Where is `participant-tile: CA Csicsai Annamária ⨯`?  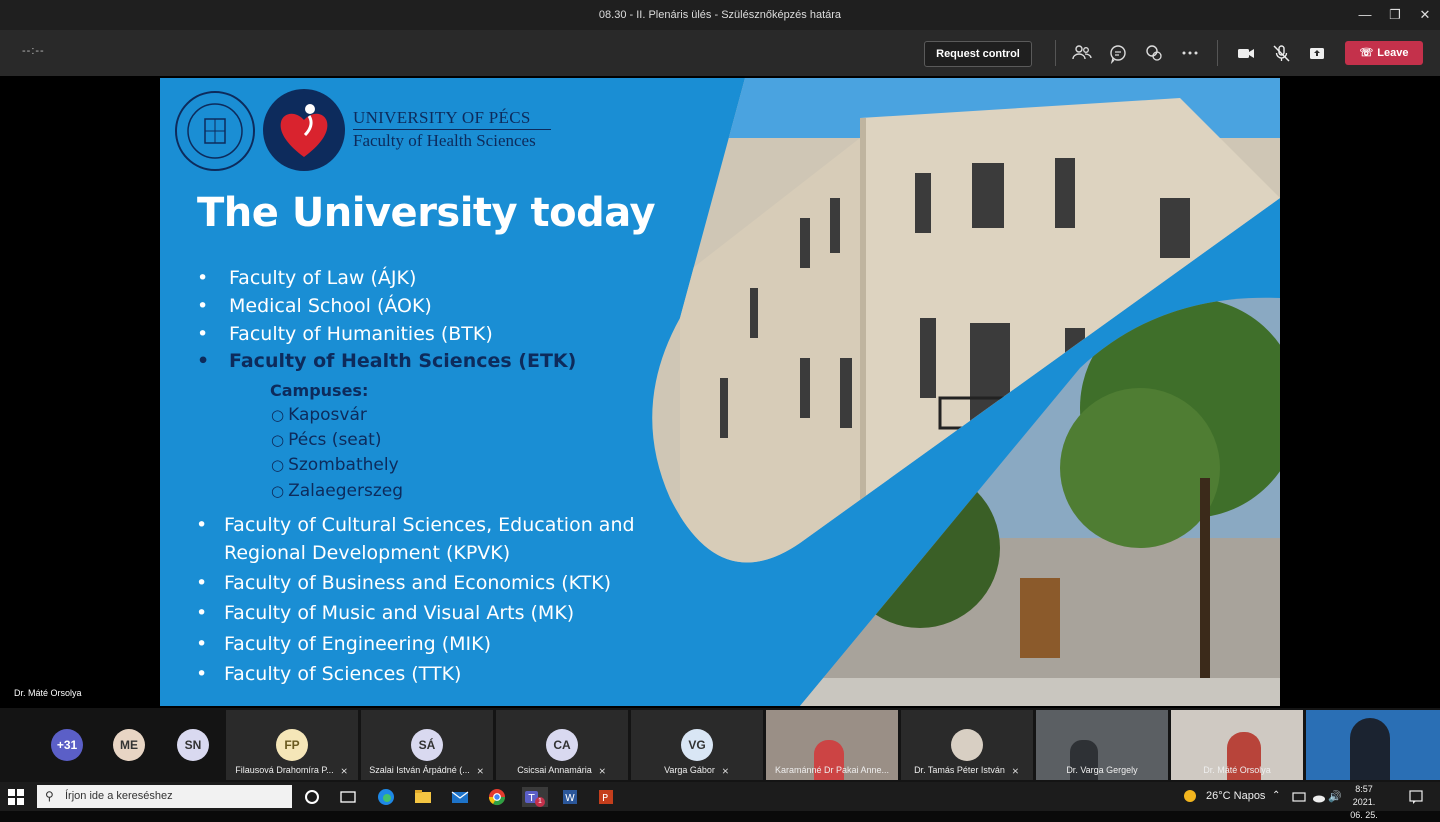
participant-tile: CA Csicsai Annamária ⨯ is located at coordinates (562, 745).